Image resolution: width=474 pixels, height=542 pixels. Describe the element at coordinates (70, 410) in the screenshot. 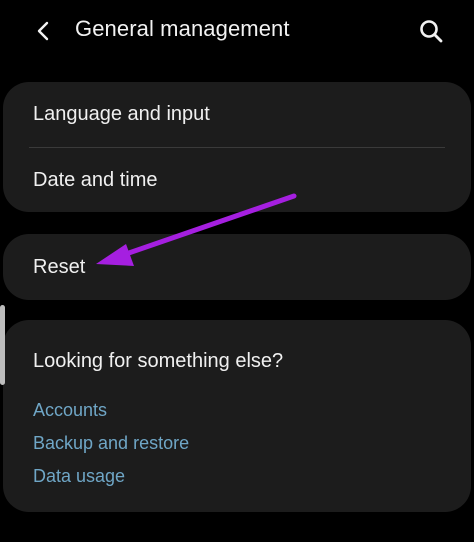

I see `accounts-link: Accounts` at that location.